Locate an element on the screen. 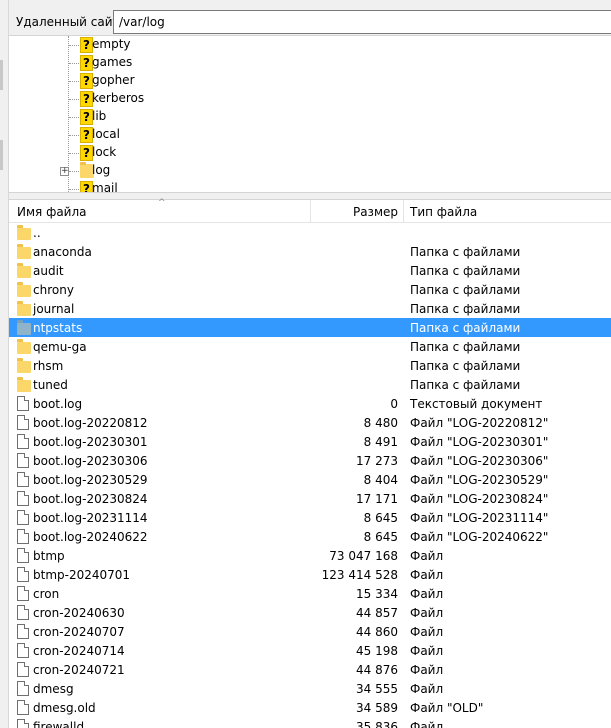  file-size: 8 480 is located at coordinates (380, 423).